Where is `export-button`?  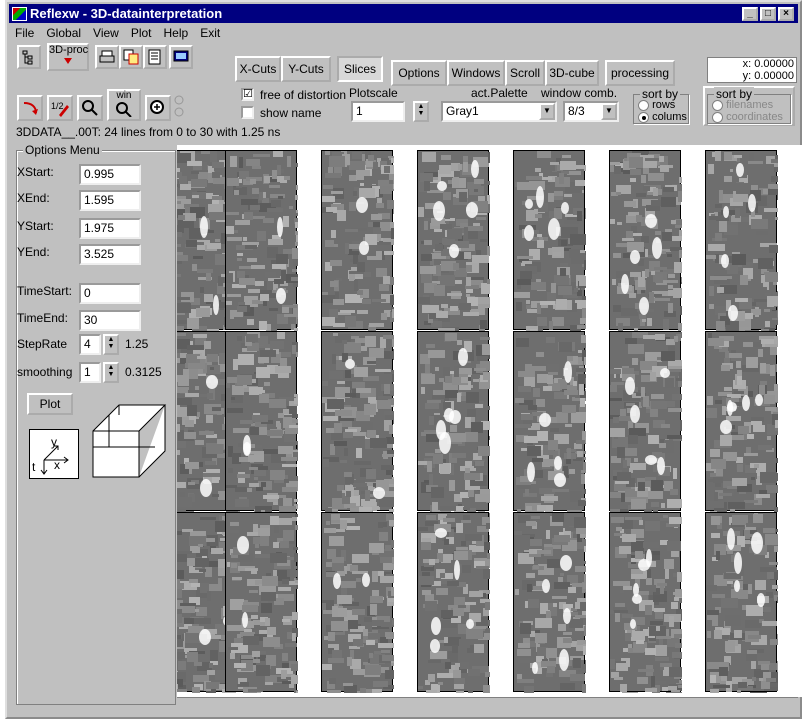 export-button is located at coordinates (155, 57).